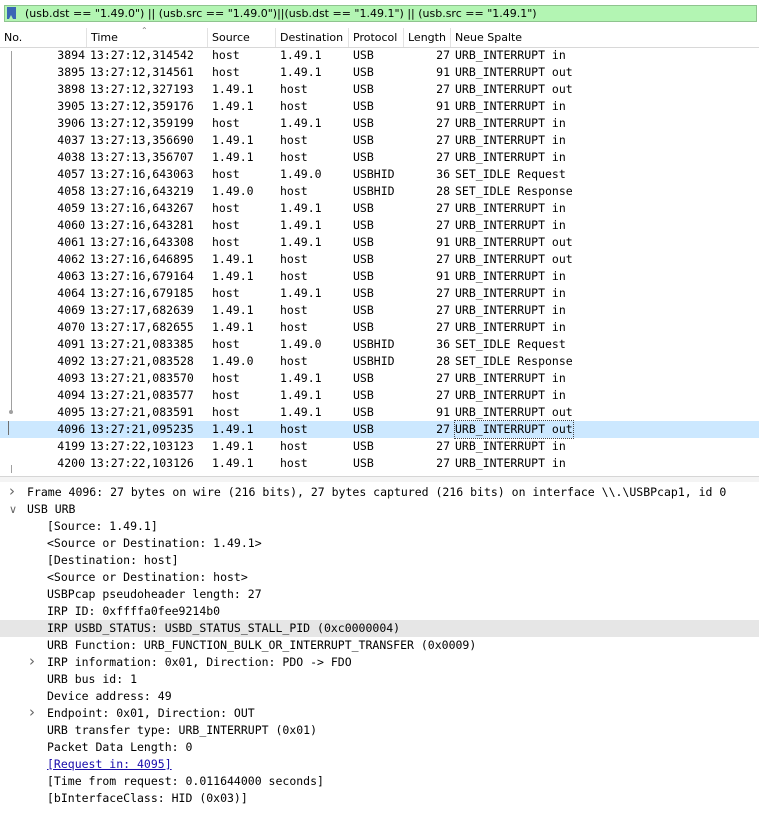 Image resolution: width=759 pixels, height=816 pixels. What do you see at coordinates (142, 293) in the screenshot?
I see `packet-time: 13:27:16,679185` at bounding box center [142, 293].